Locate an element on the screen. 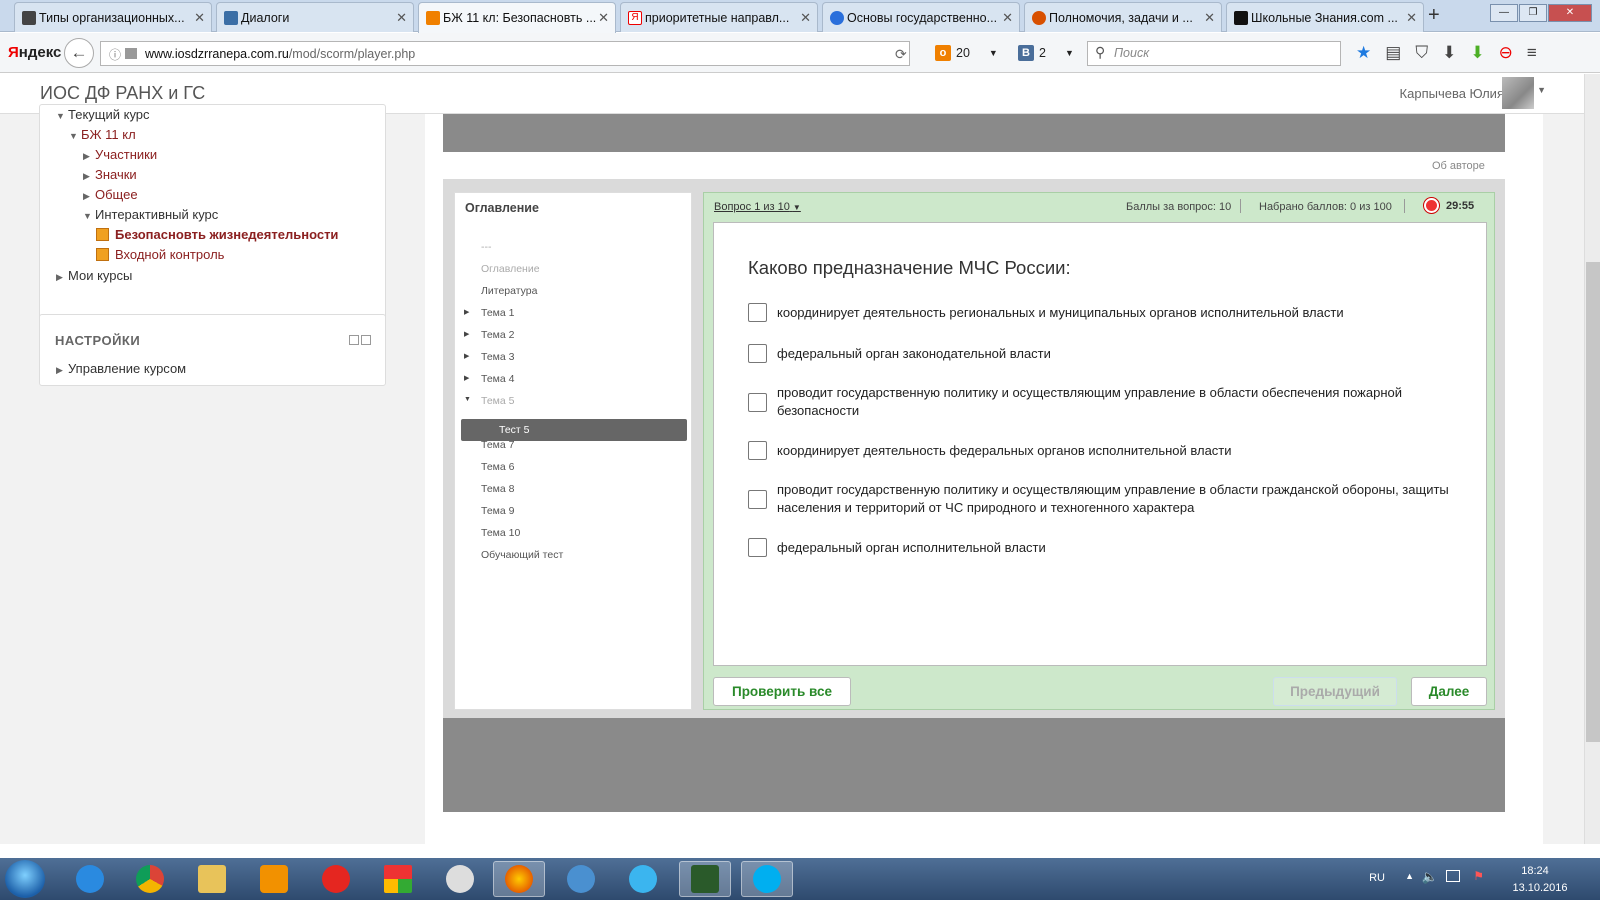 The width and height of the screenshot is (1600, 900). star-icon: ★ is located at coordinates (1363, 53).